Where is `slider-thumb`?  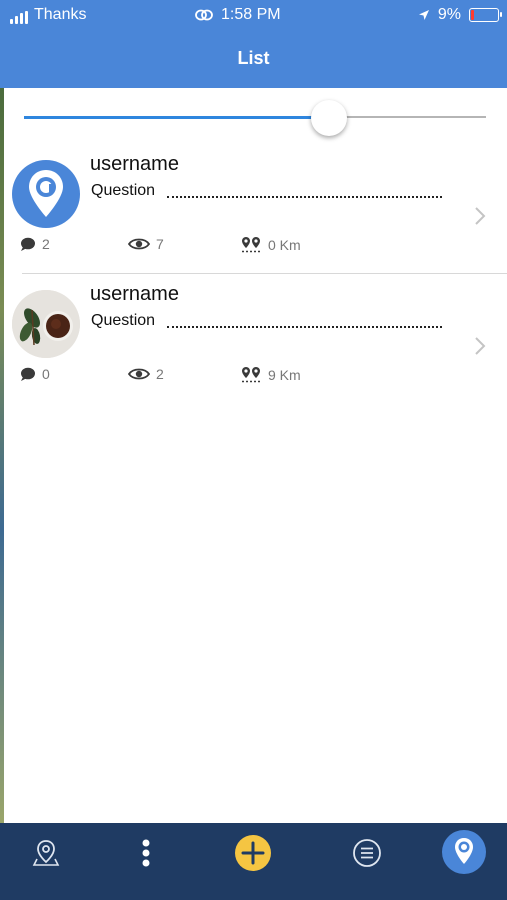
slider-thumb is located at coordinates (328, 118).